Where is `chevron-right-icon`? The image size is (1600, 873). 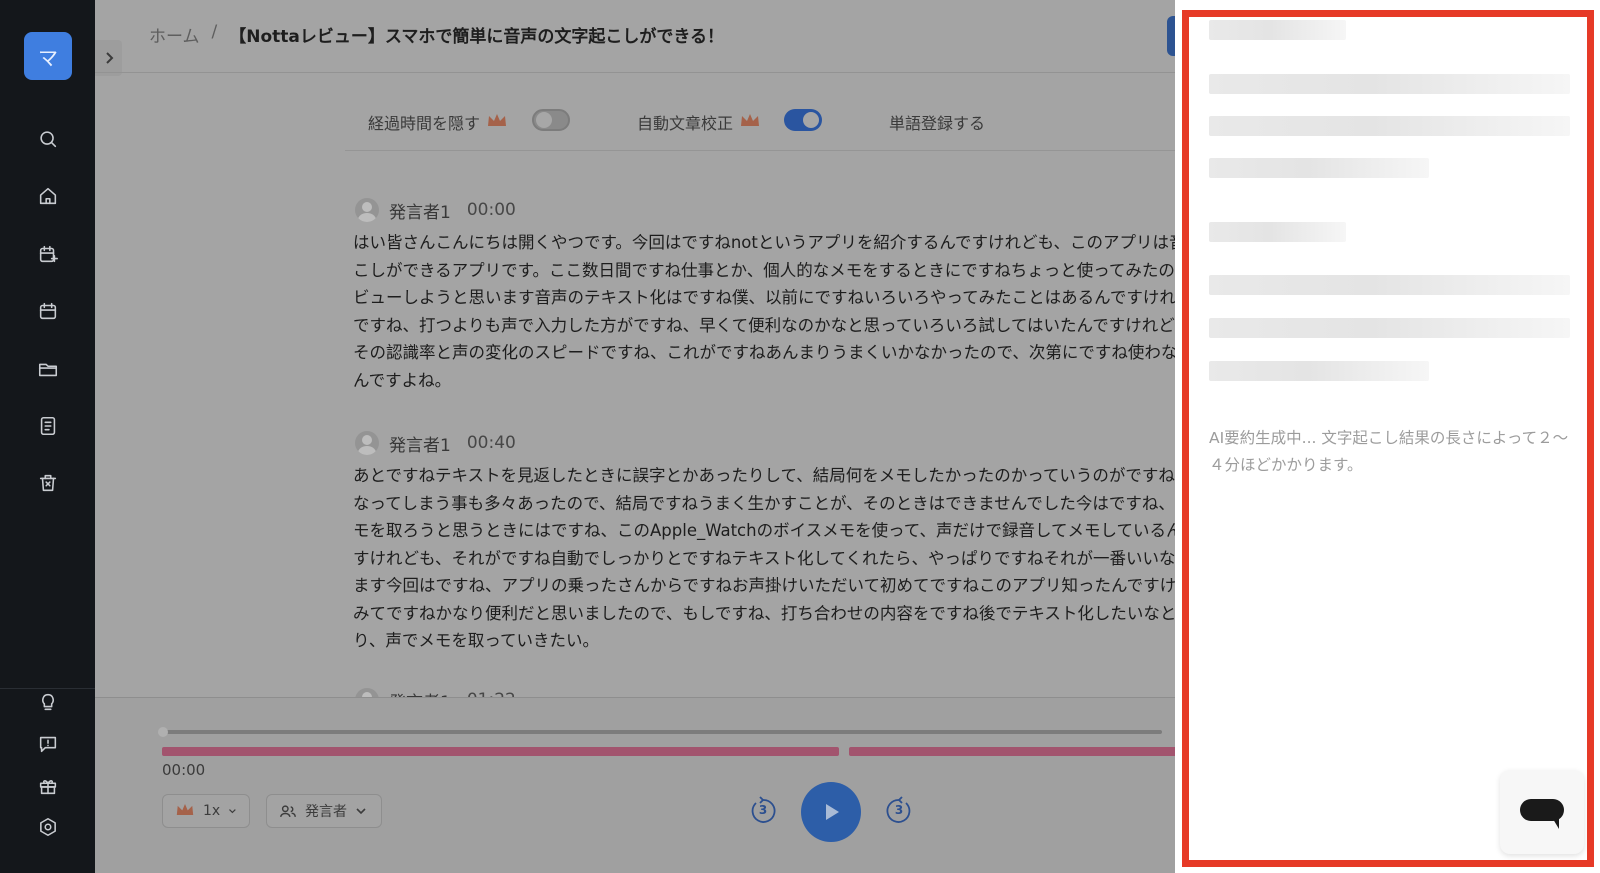 chevron-right-icon is located at coordinates (109, 58).